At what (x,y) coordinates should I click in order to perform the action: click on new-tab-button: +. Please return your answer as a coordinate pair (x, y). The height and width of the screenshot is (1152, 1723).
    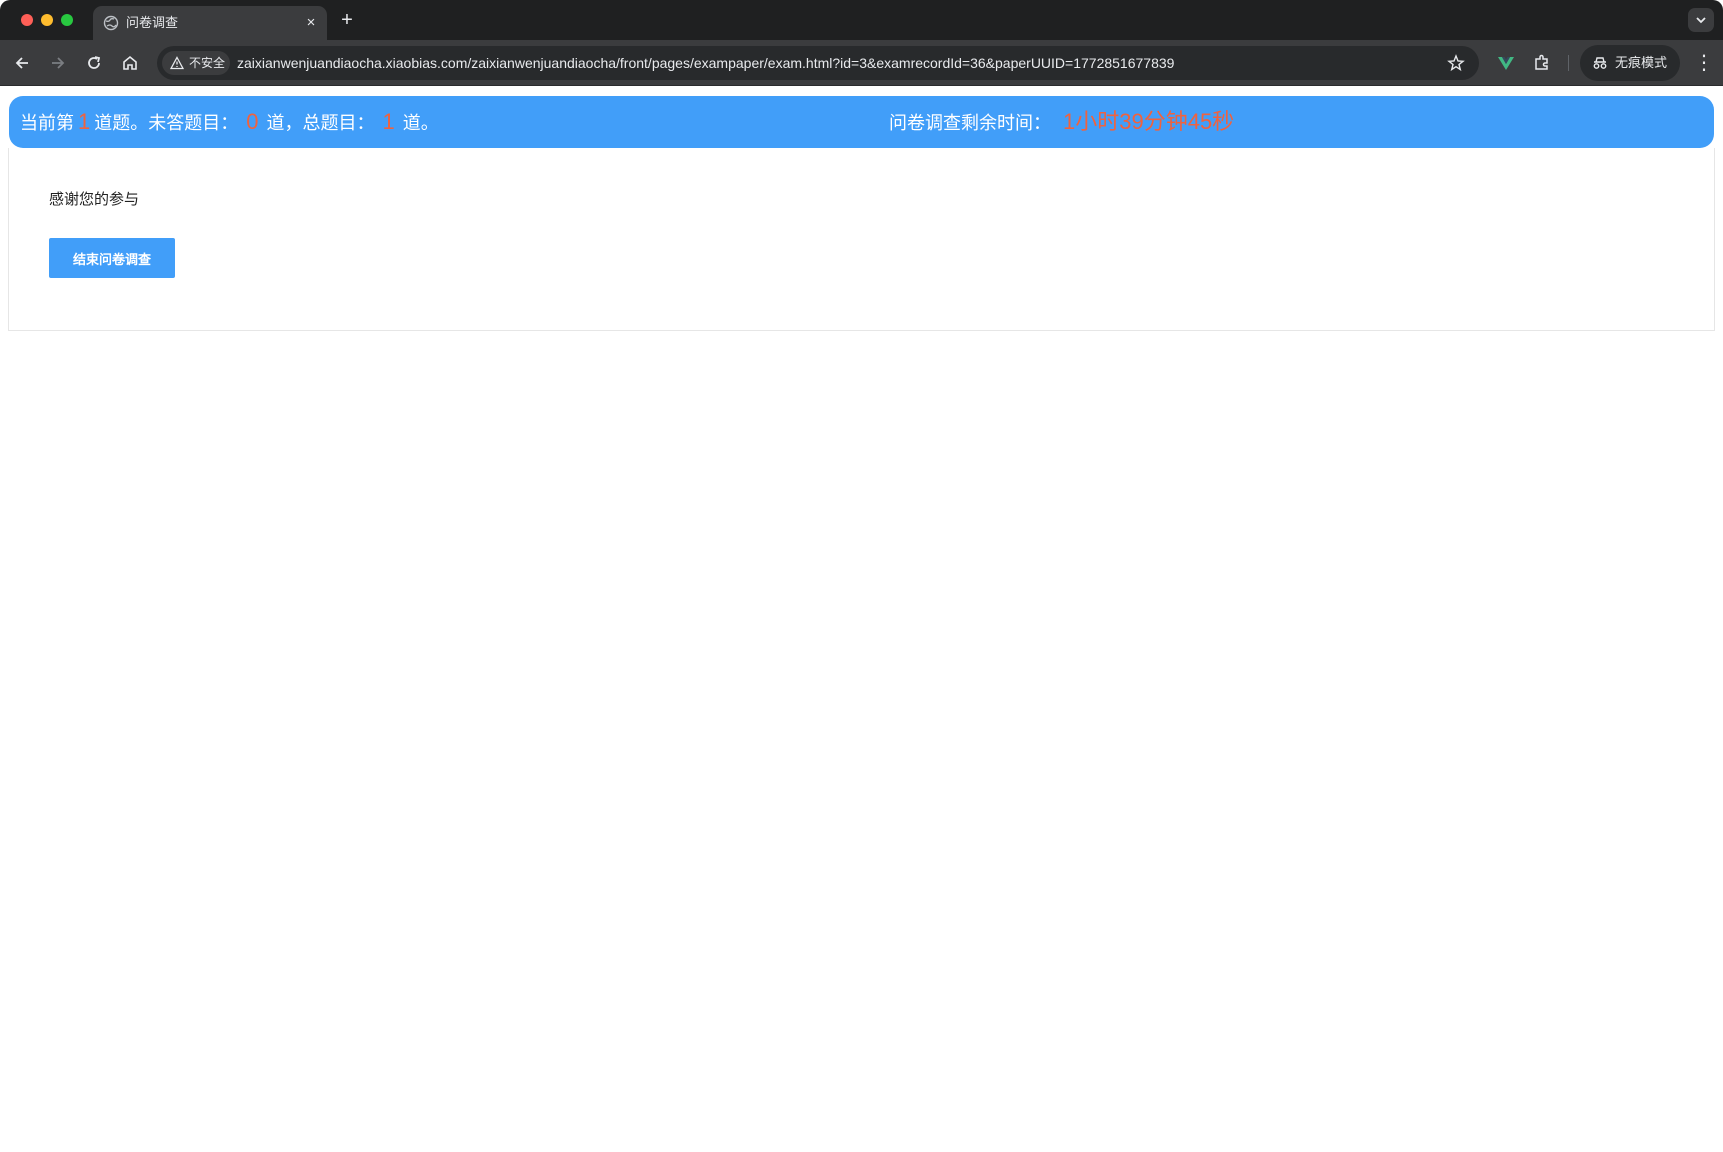
    Looking at the image, I should click on (347, 20).